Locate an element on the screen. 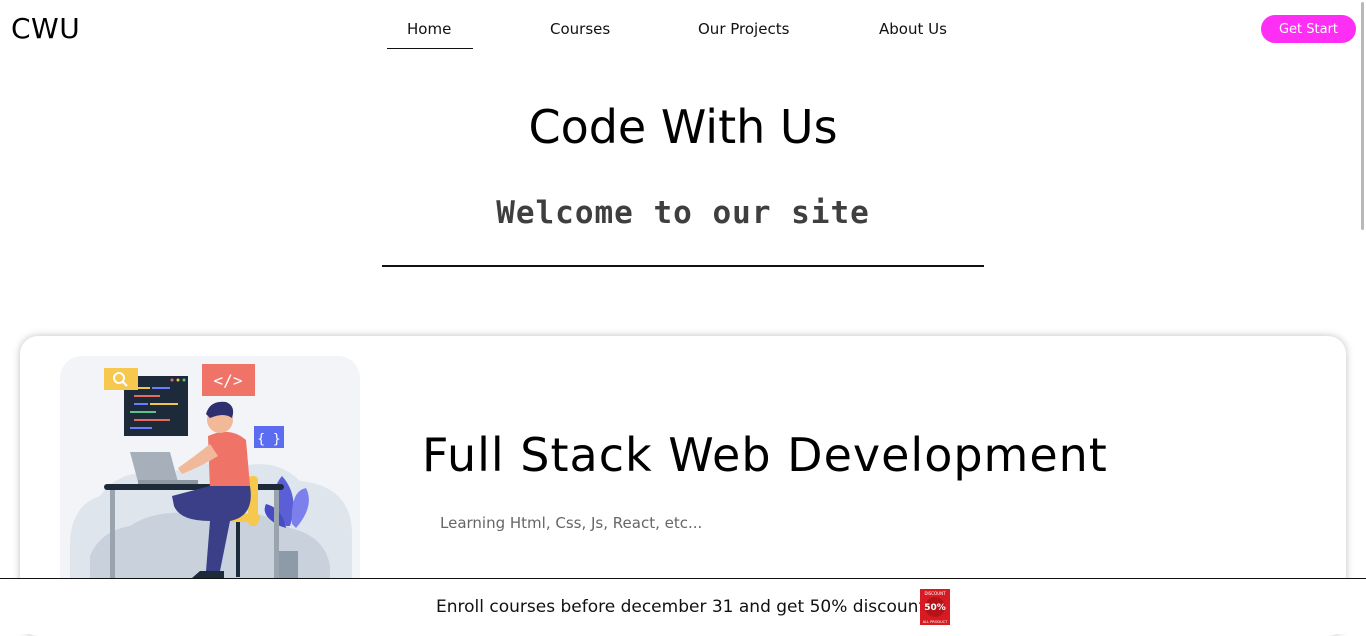 The width and height of the screenshot is (1366, 636). svg-text: ALL PRODUCT is located at coordinates (935, 622).